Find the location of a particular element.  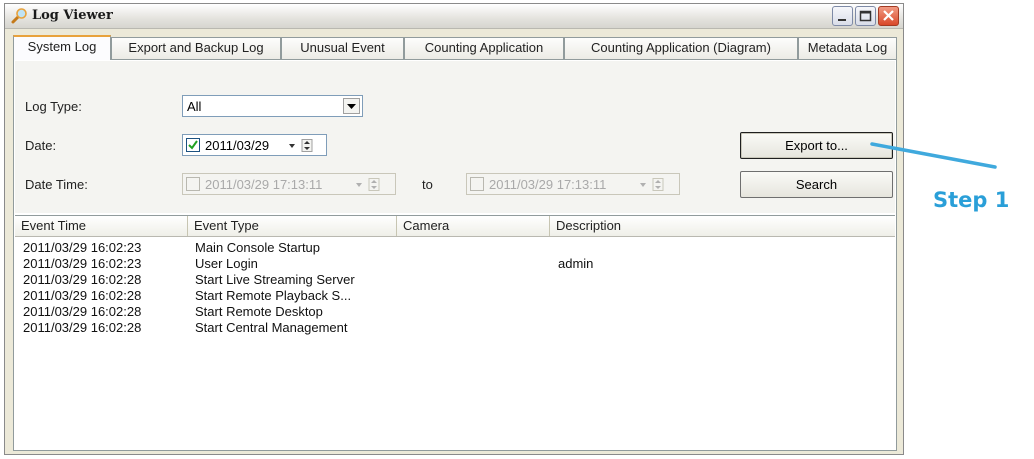

step-1-callout: Step 1 is located at coordinates (971, 200).